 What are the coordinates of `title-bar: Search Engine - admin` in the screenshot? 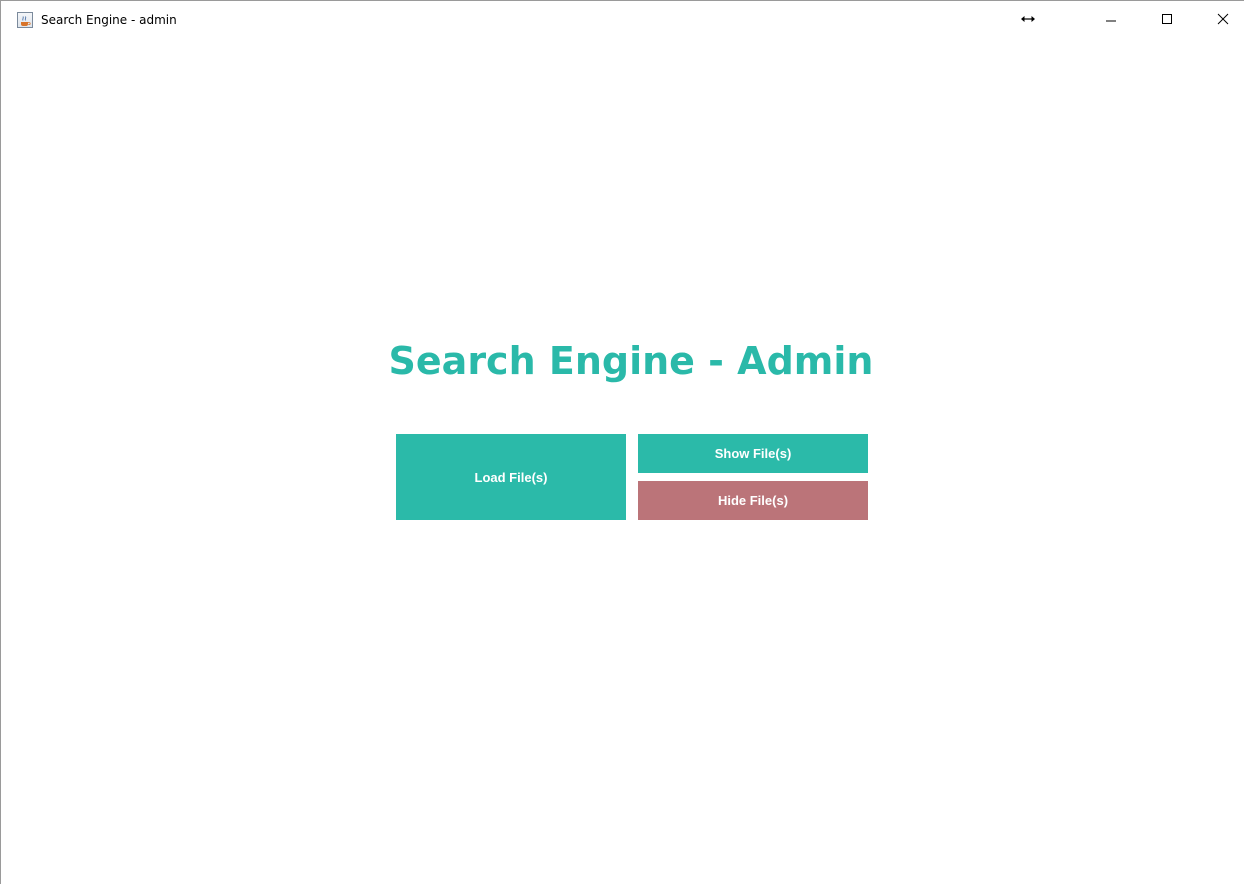 It's located at (622, 20).